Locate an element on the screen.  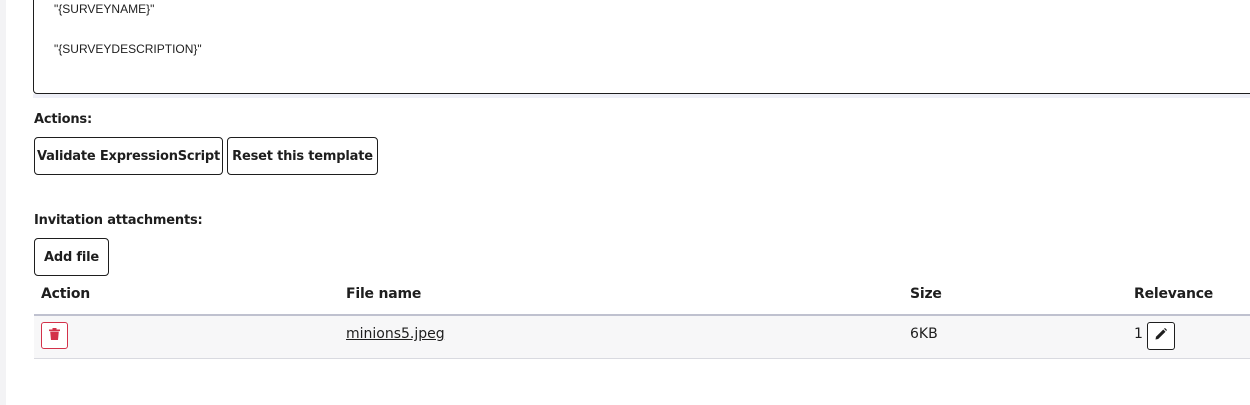
attachment-file-name-link: minions5.jpeg is located at coordinates (395, 334).